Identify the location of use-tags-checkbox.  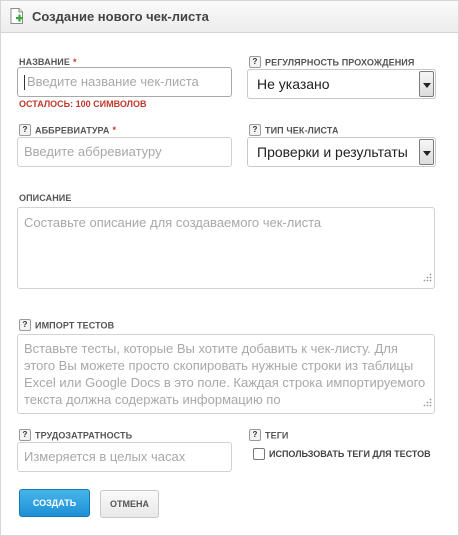
(259, 454).